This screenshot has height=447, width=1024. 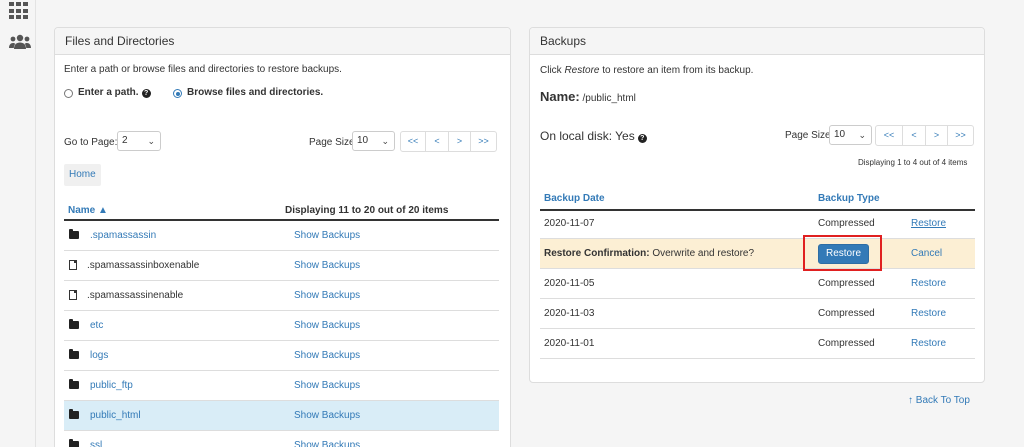 I want to click on file-row: .spamassassinboxenable Show Backups, so click(x=281, y=266).